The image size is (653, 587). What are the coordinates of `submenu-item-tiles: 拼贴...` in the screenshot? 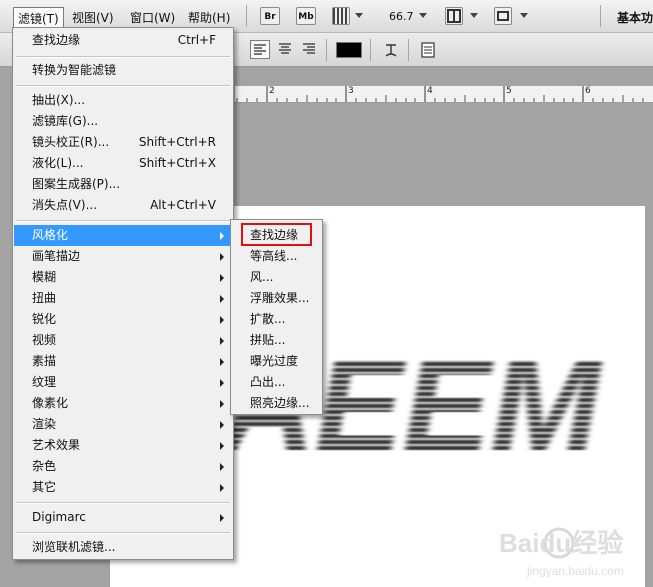 It's located at (276, 340).